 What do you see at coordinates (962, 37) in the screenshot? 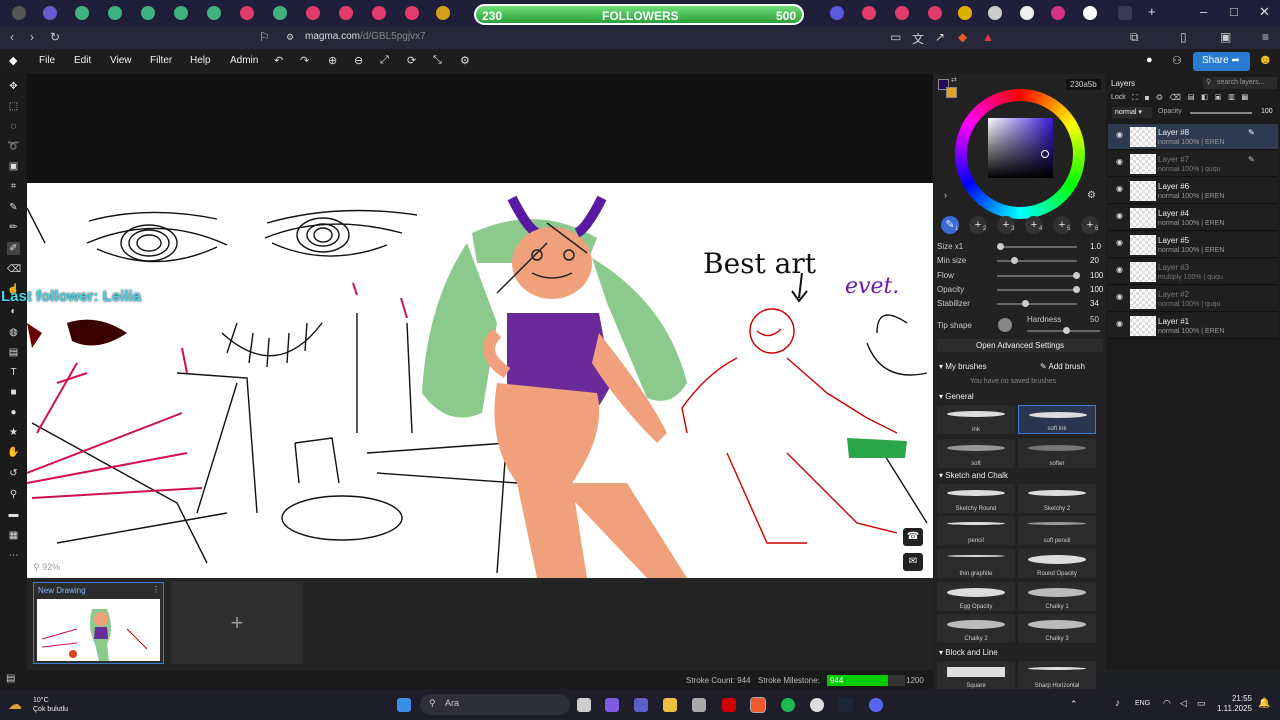
I see `brave-shield-icon: ◆` at bounding box center [962, 37].